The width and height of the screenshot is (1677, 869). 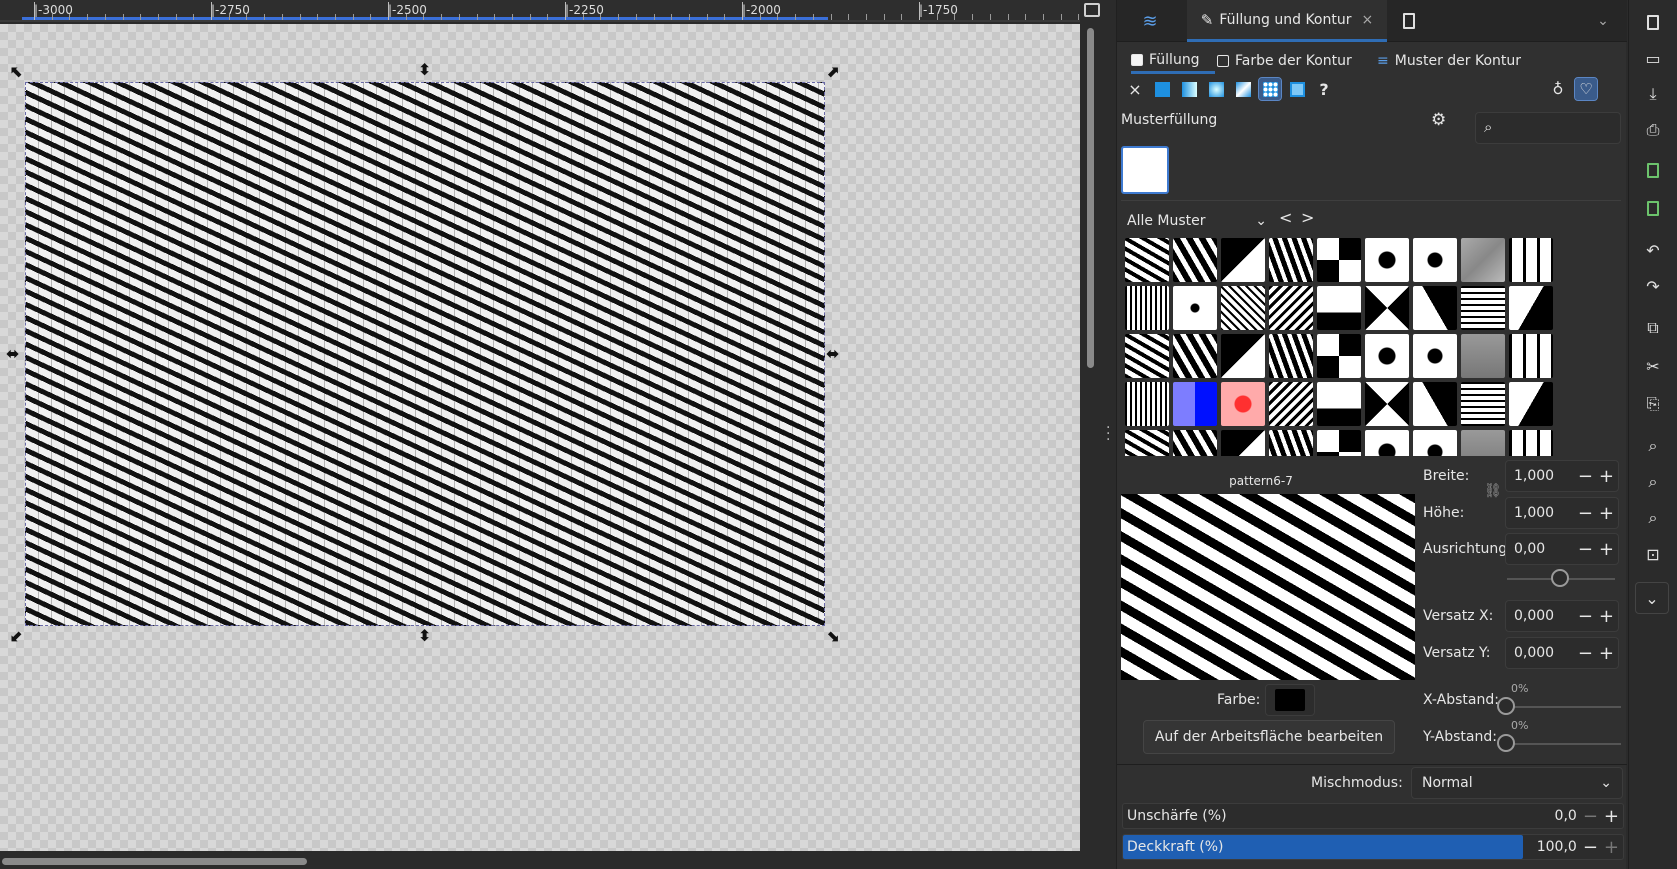 I want to click on gap-y-slider-knob, so click(x=1506, y=743).